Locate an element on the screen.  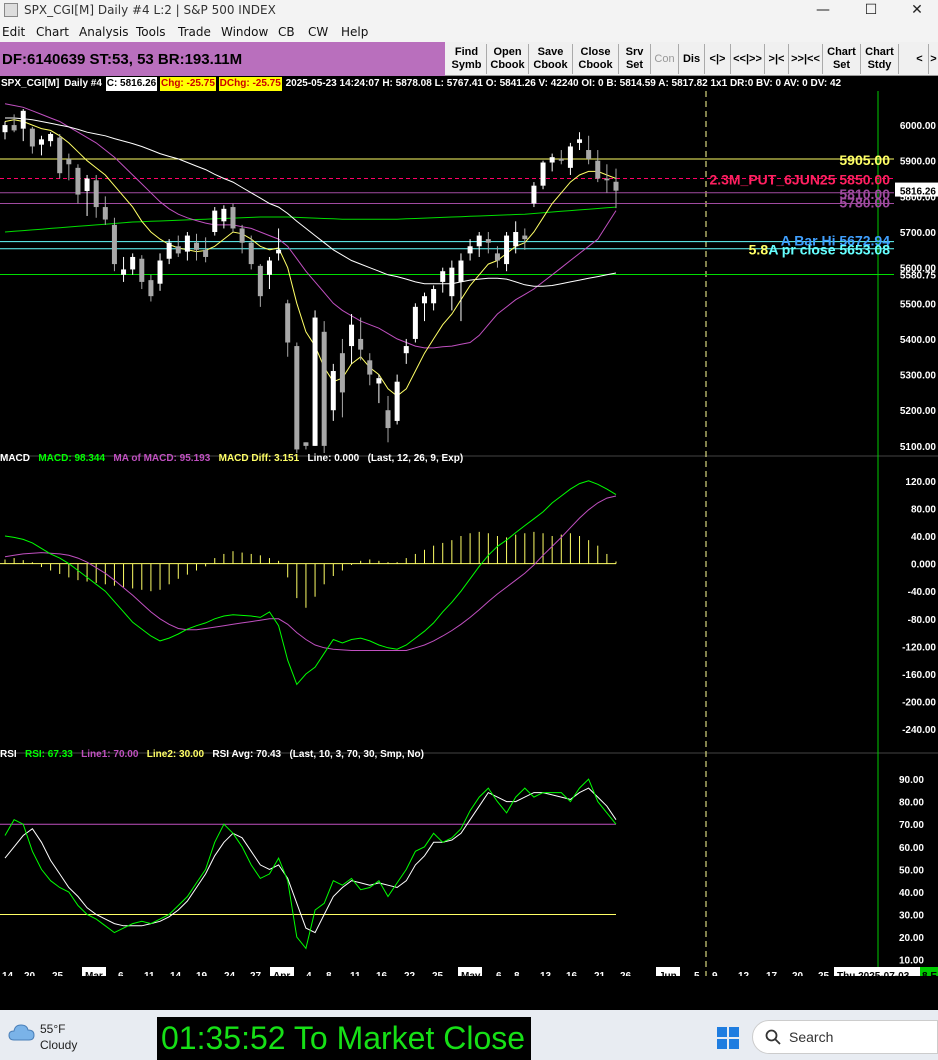
maximize-button: ☐ is located at coordinates (871, 11).